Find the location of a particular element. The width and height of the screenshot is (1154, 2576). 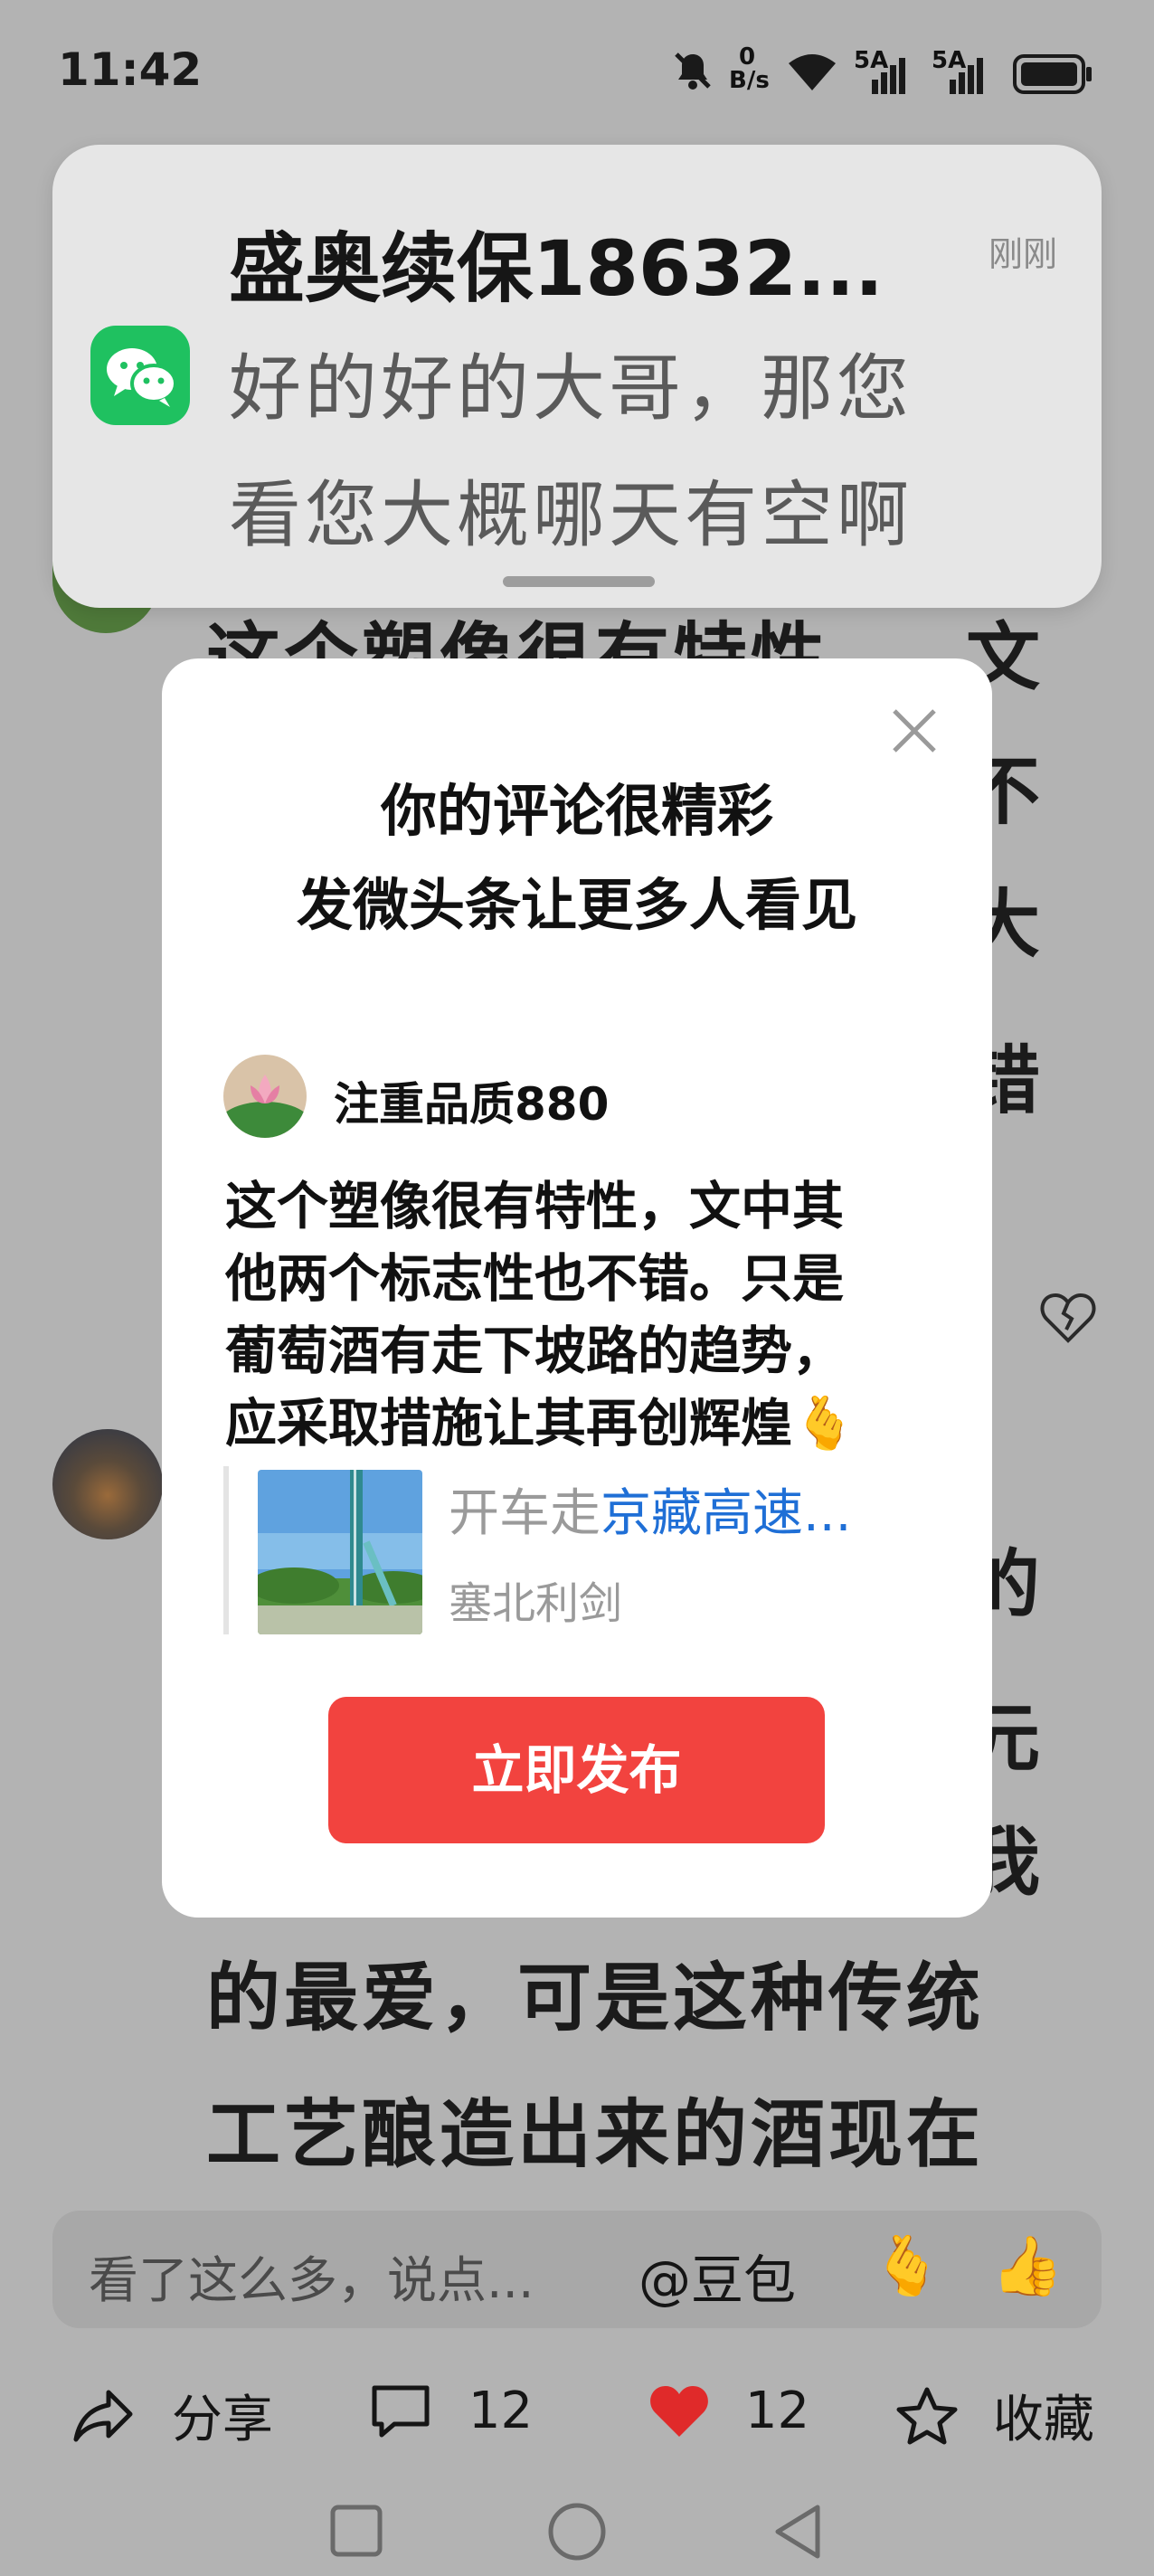

comment-input-bar: 看了这么多，说点... @豆包 🫰 👍 is located at coordinates (577, 2269).